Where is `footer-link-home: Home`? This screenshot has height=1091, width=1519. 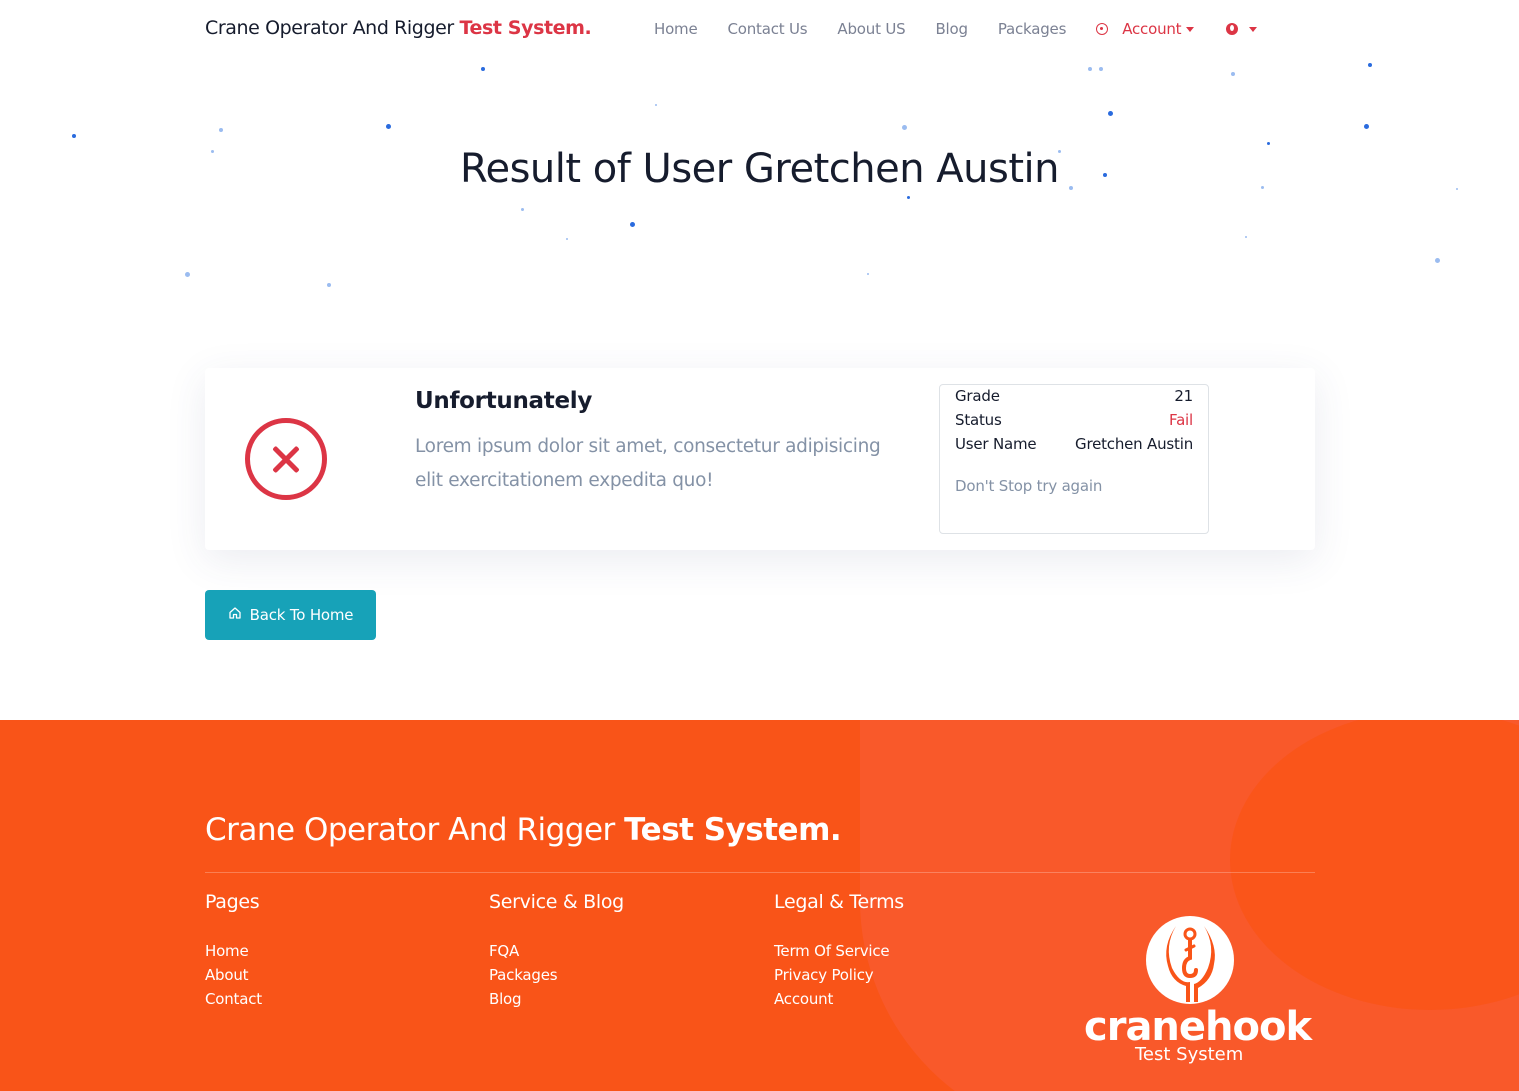
footer-link-home: Home is located at coordinates (233, 951).